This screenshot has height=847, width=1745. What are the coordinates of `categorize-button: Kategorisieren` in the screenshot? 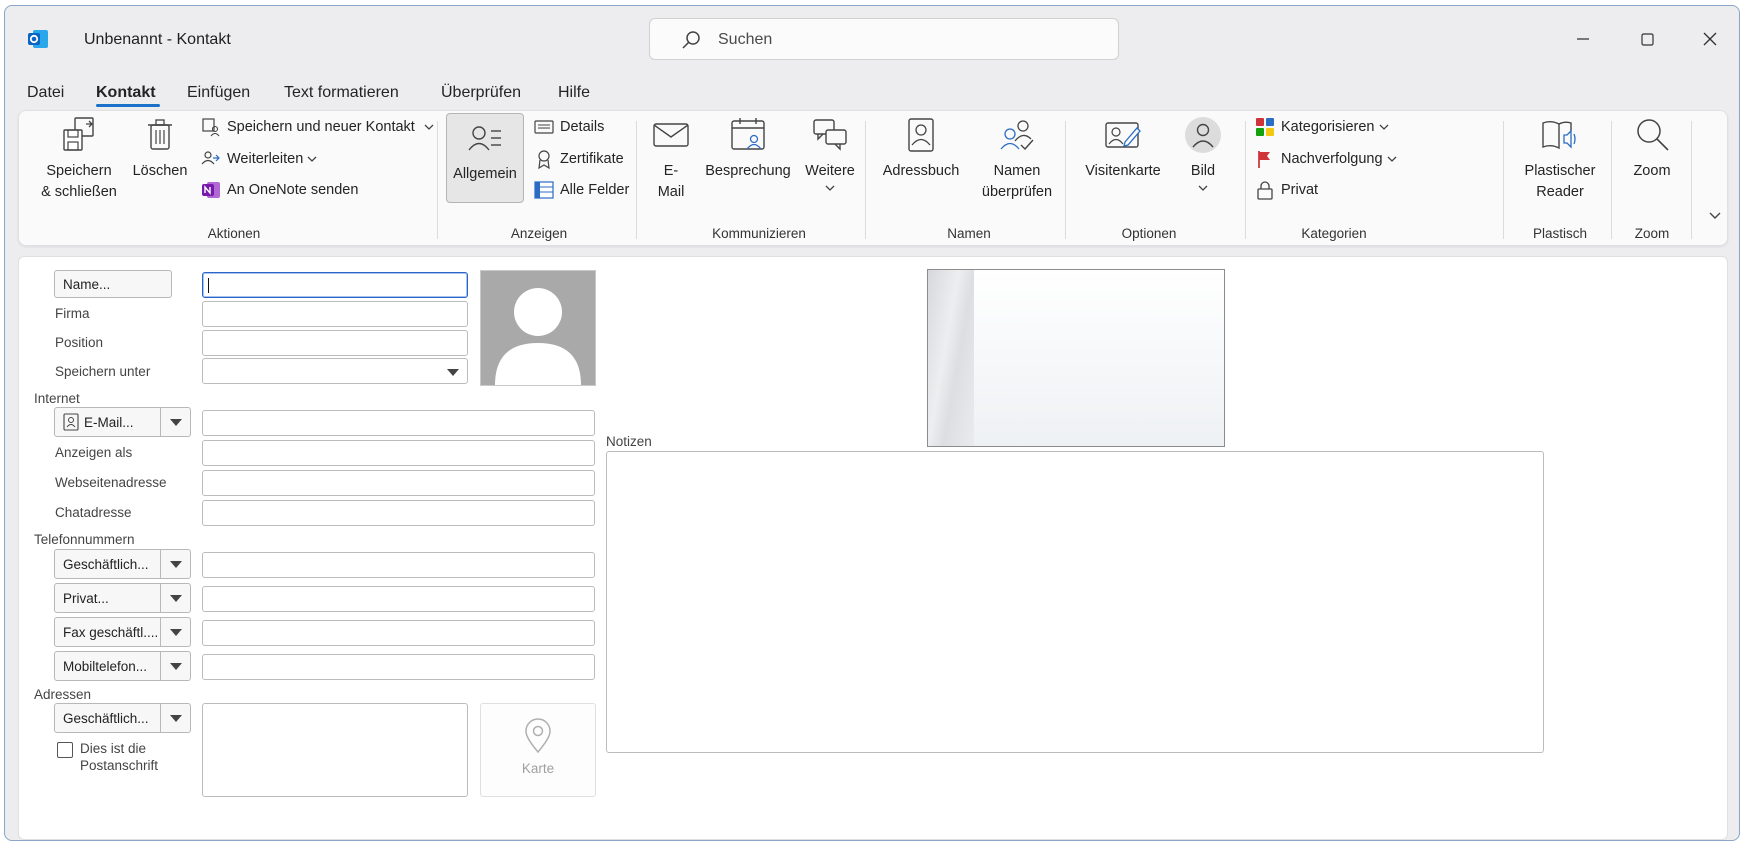 It's located at (1323, 127).